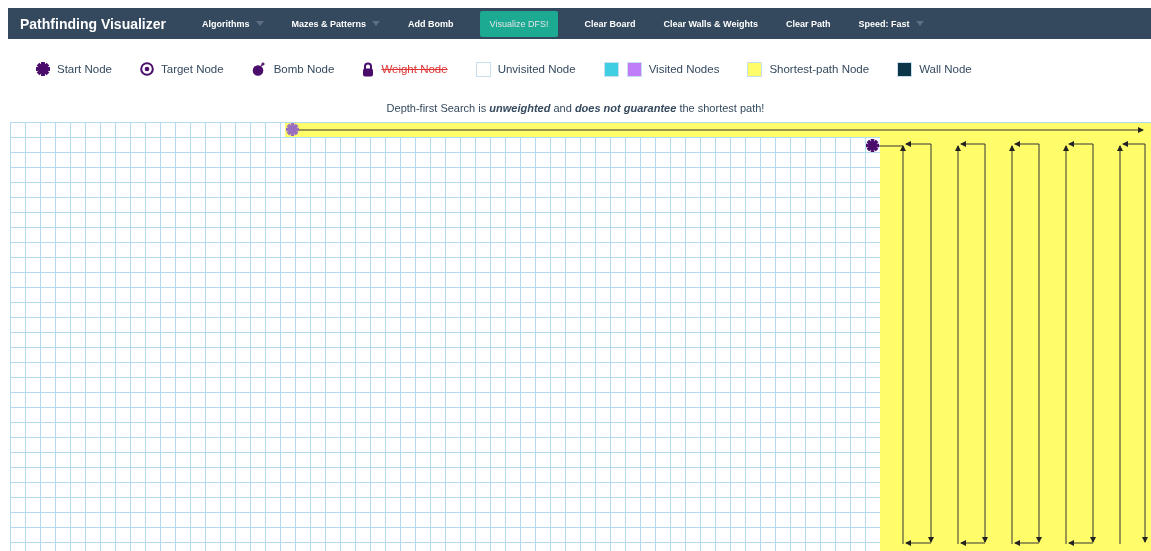  Describe the element at coordinates (336, 23) in the screenshot. I see `dropdown-menu: Mazes & Patterns` at that location.